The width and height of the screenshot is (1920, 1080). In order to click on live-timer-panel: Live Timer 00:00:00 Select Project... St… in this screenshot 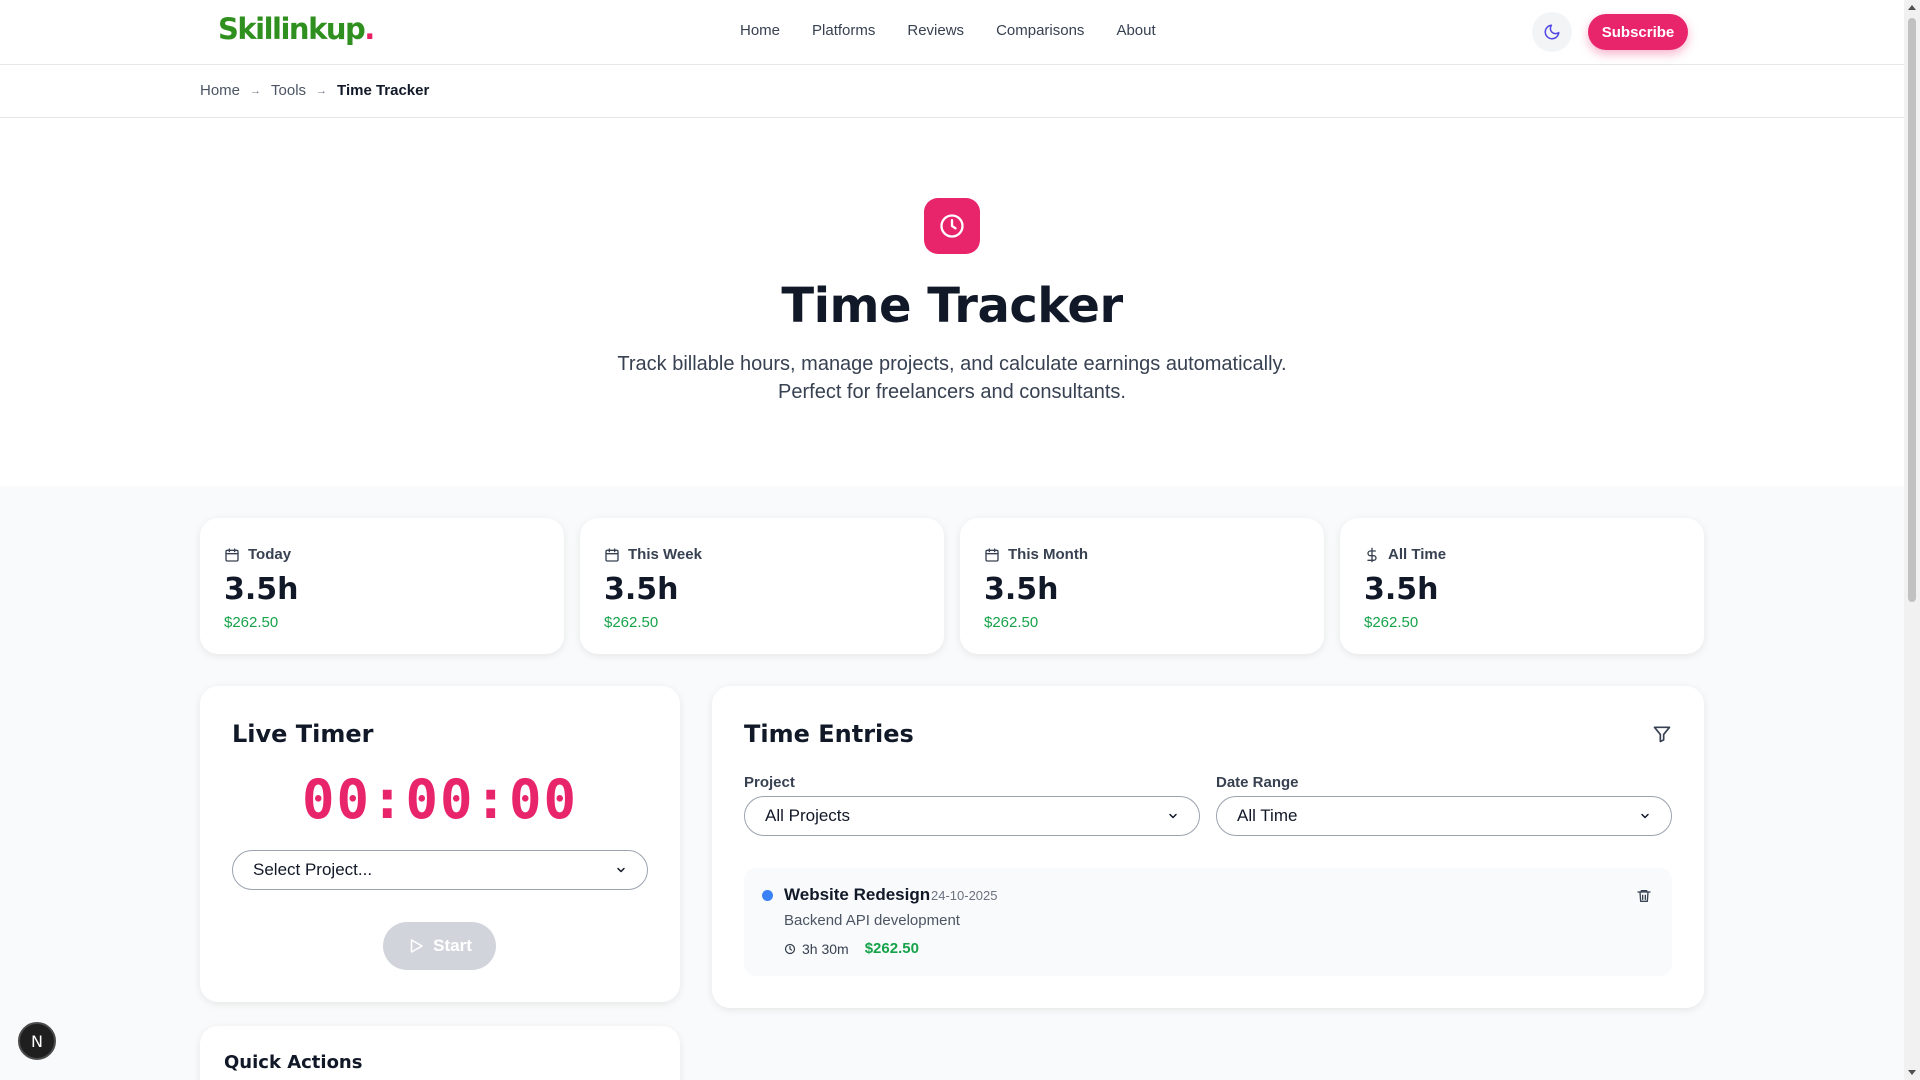, I will do `click(440, 844)`.